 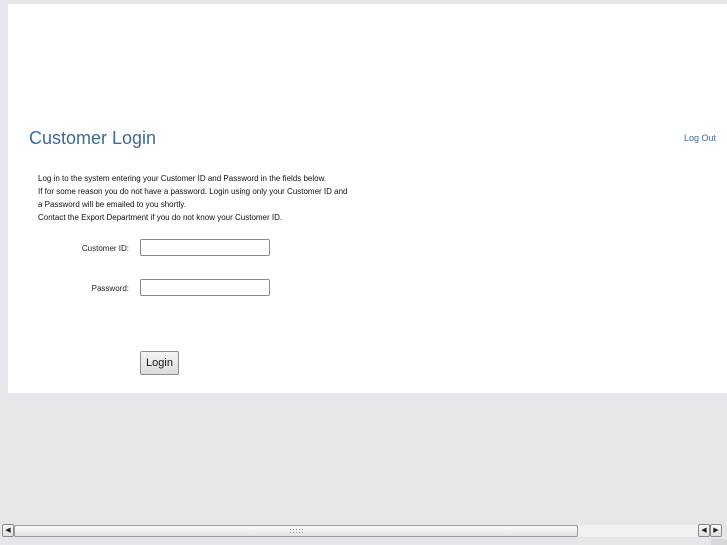 What do you see at coordinates (205, 247) in the screenshot?
I see `customer-id-input` at bounding box center [205, 247].